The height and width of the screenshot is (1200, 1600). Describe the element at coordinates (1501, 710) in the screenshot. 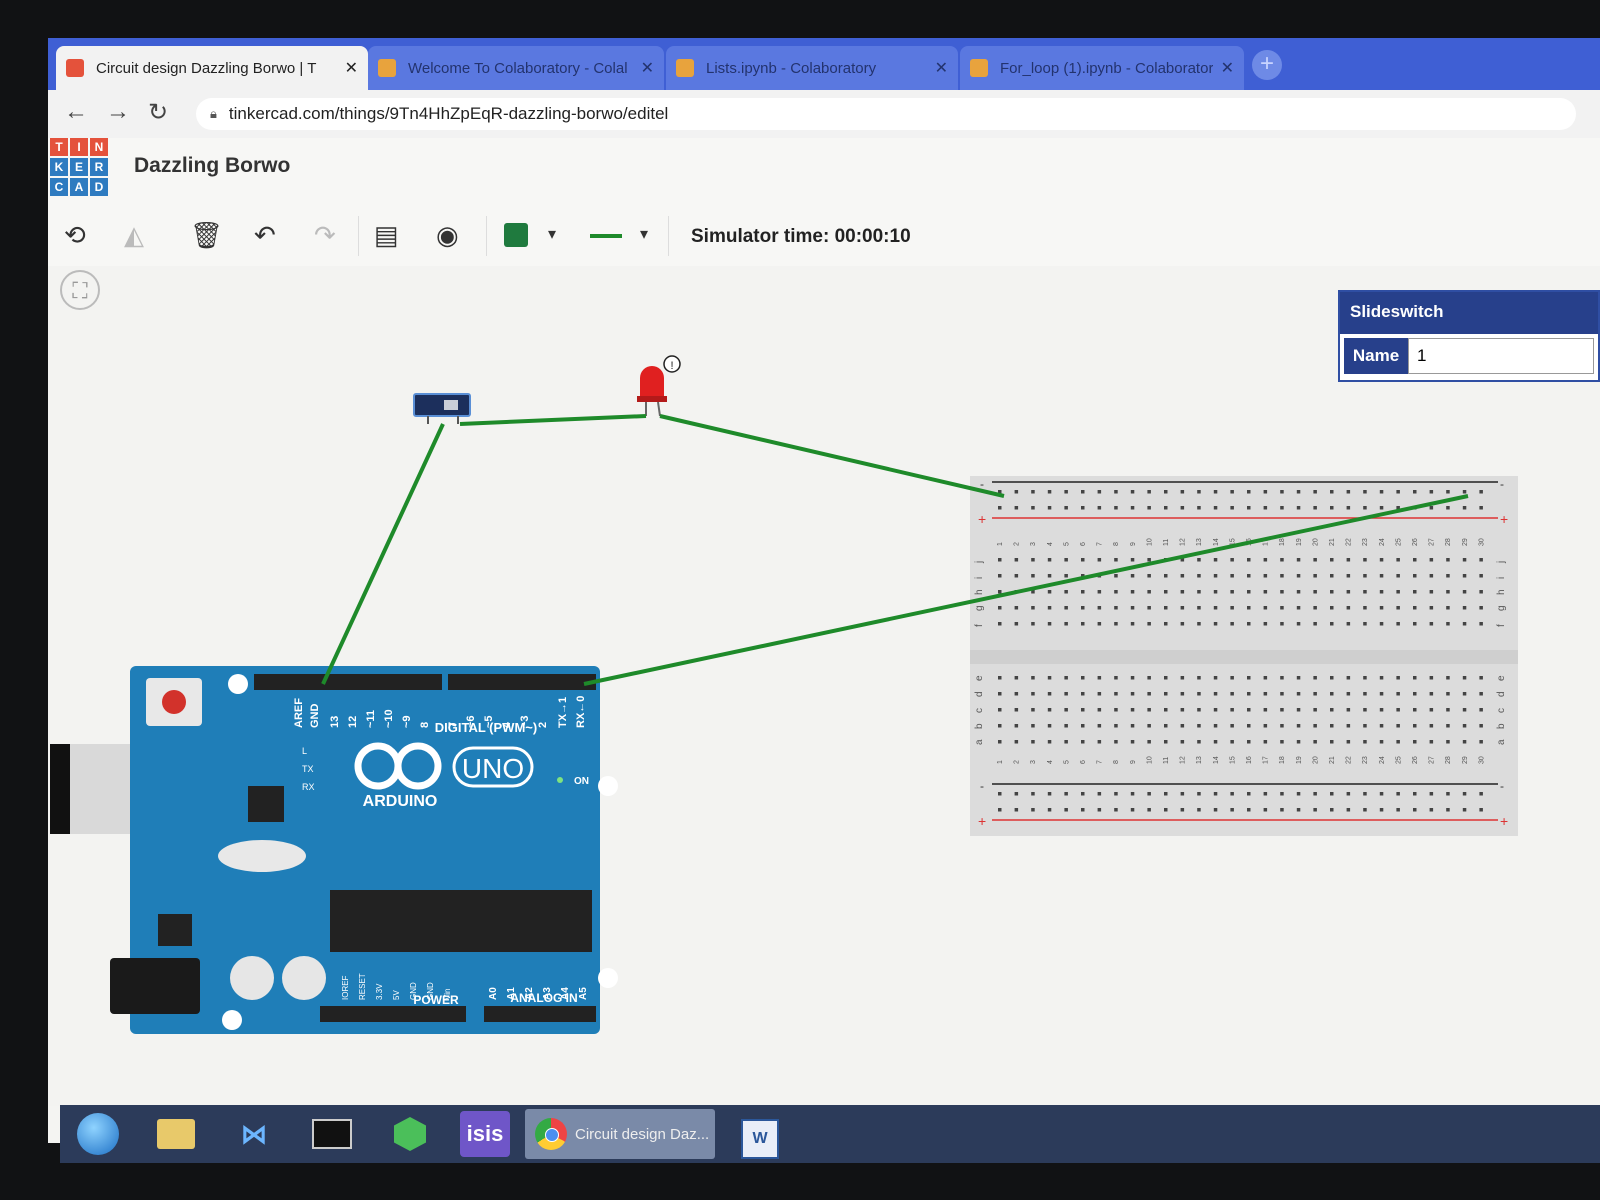

I see `row-label: c` at that location.